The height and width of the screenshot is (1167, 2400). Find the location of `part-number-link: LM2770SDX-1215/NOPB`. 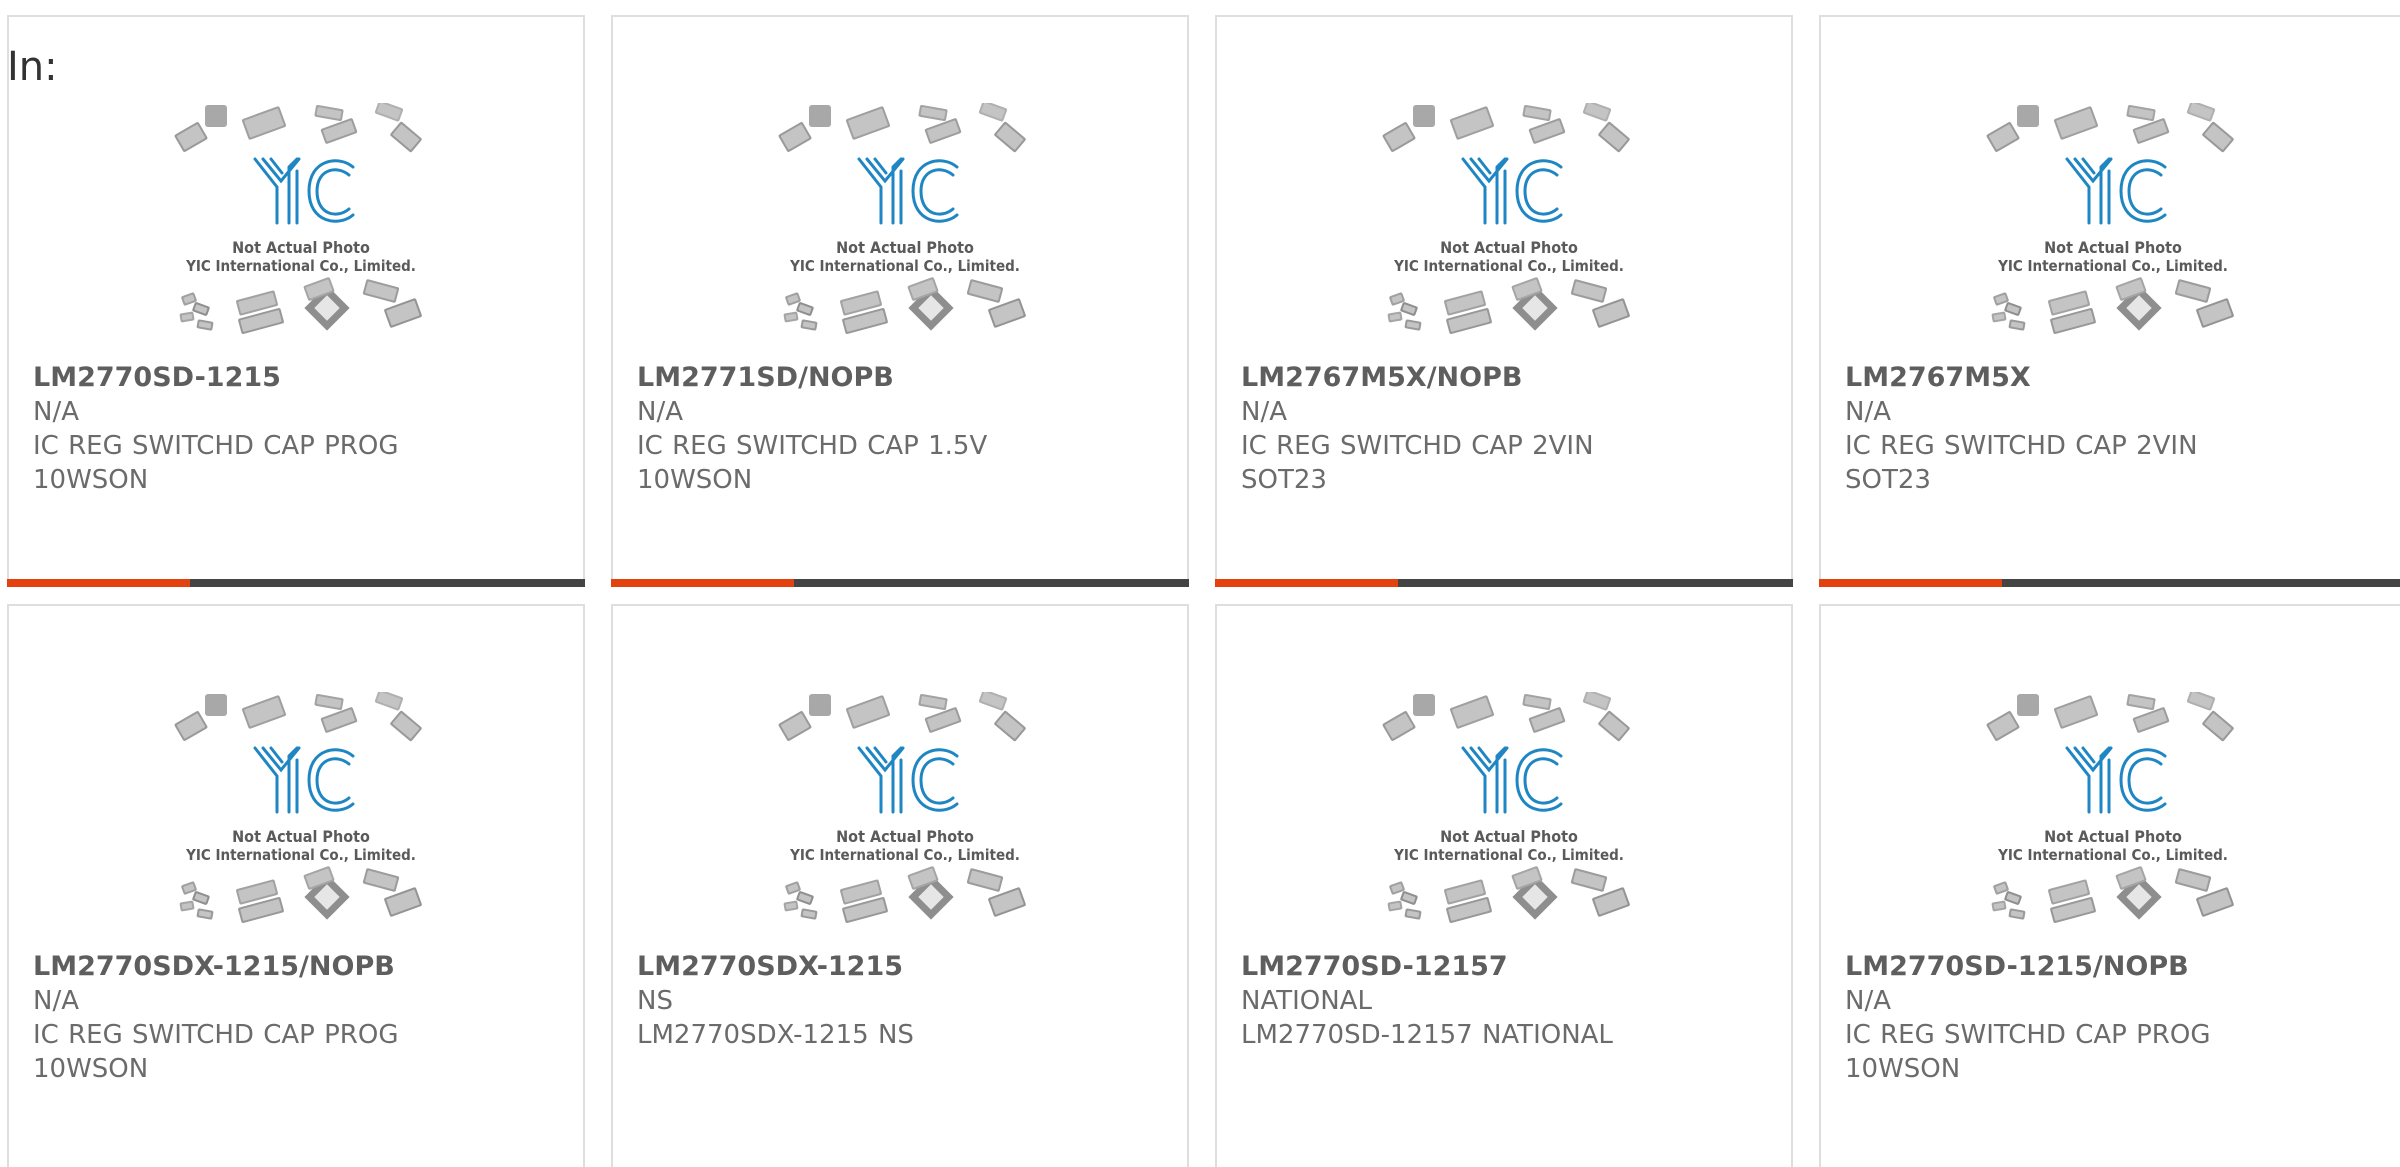

part-number-link: LM2770SDX-1215/NOPB is located at coordinates (300, 967).